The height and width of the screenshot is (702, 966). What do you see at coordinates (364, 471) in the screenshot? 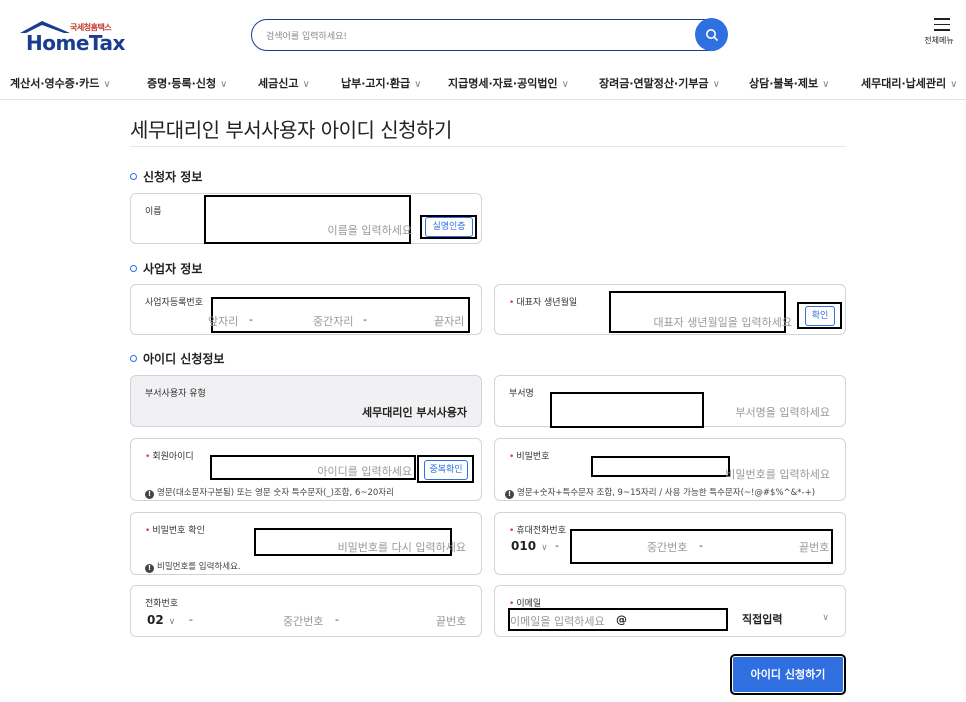
I see `member-id-placeholder: 아이디를 입력하세요` at bounding box center [364, 471].